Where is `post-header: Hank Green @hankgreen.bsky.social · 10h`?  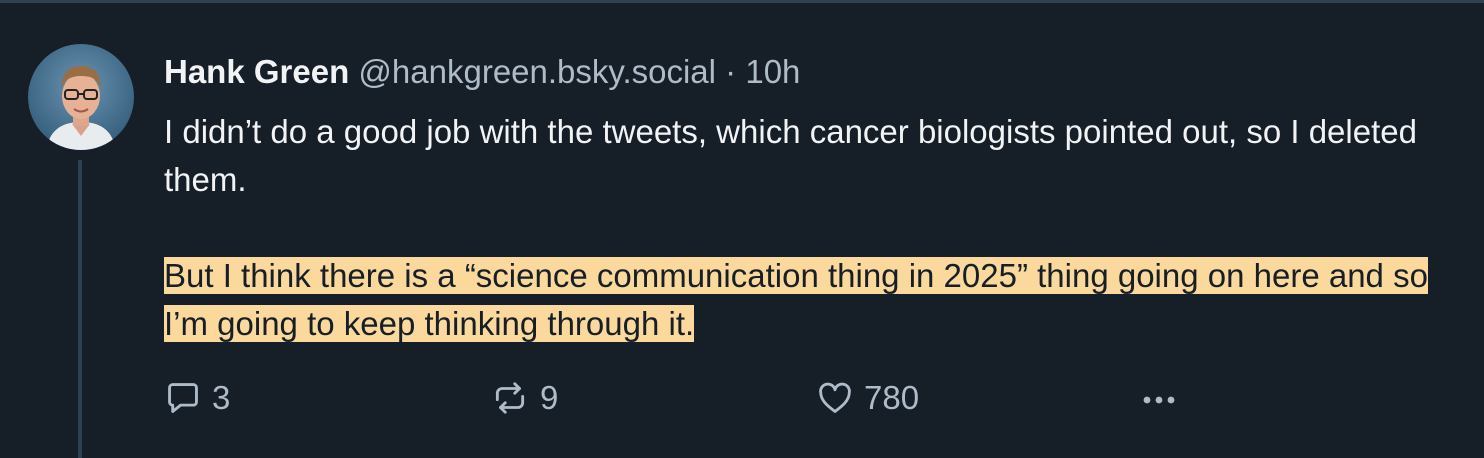
post-header: Hank Green @hankgreen.bsky.social · 10h is located at coordinates (482, 72).